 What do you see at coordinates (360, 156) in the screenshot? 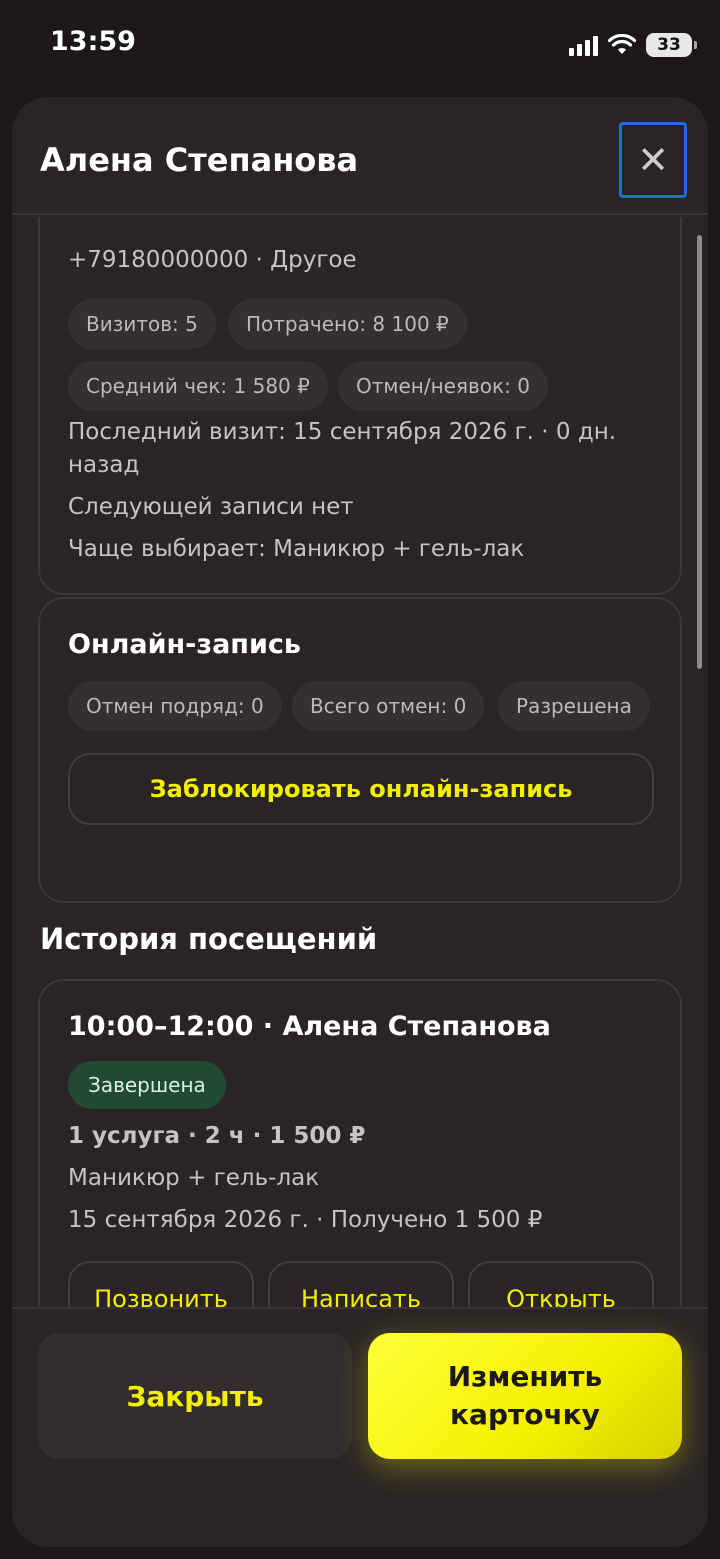
I see `sheet-header: Алена Степанова ✕` at bounding box center [360, 156].